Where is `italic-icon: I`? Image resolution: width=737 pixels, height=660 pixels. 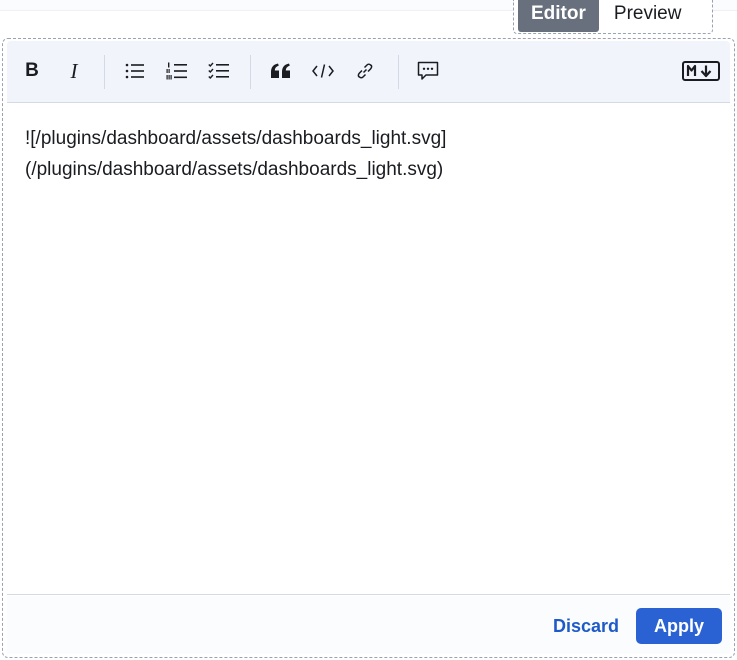 italic-icon: I is located at coordinates (74, 70).